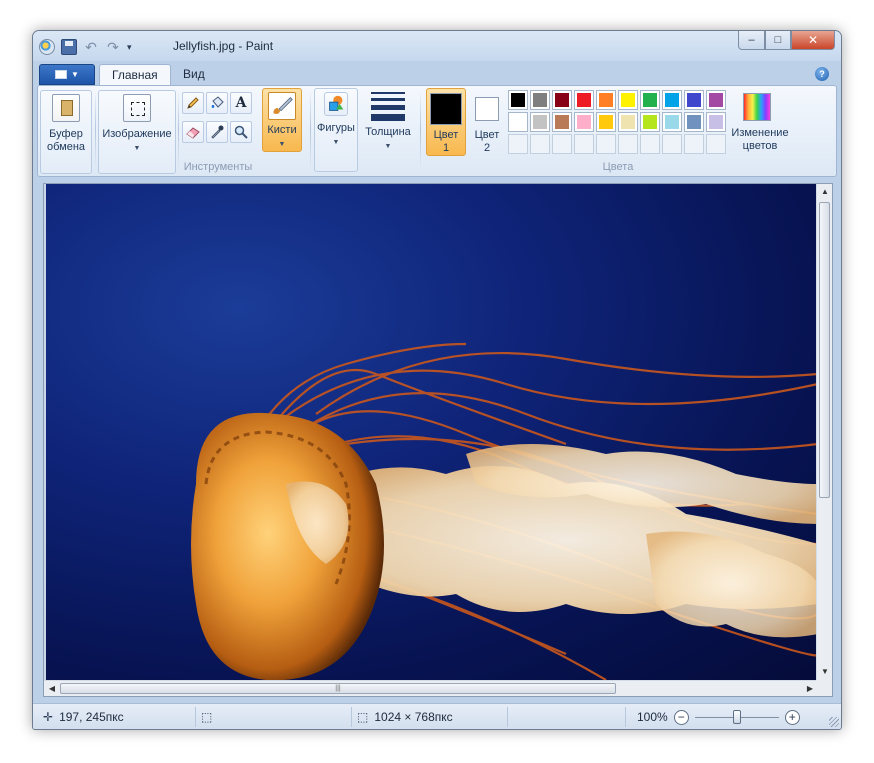 The height and width of the screenshot is (763, 874). Describe the element at coordinates (446, 135) in the screenshot. I see `color1-label-1: Цвет` at that location.